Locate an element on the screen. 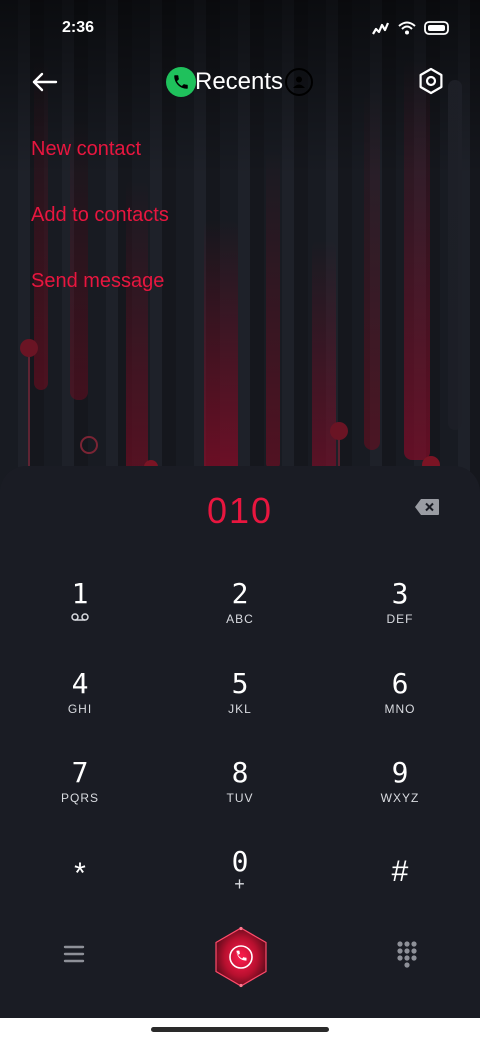  status-icons is located at coordinates (411, 28).